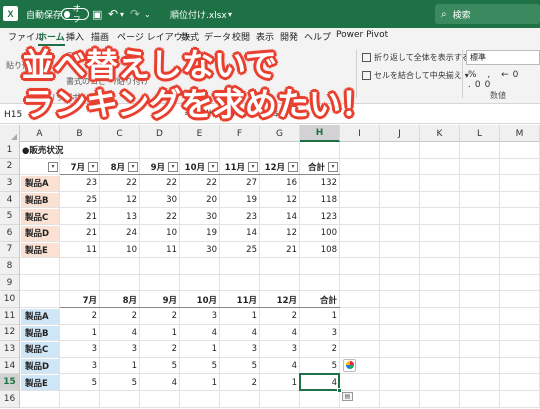 Image resolution: width=540 pixels, height=409 pixels. Describe the element at coordinates (240, 299) in the screenshot. I see `table2-header-5: 11月` at that location.